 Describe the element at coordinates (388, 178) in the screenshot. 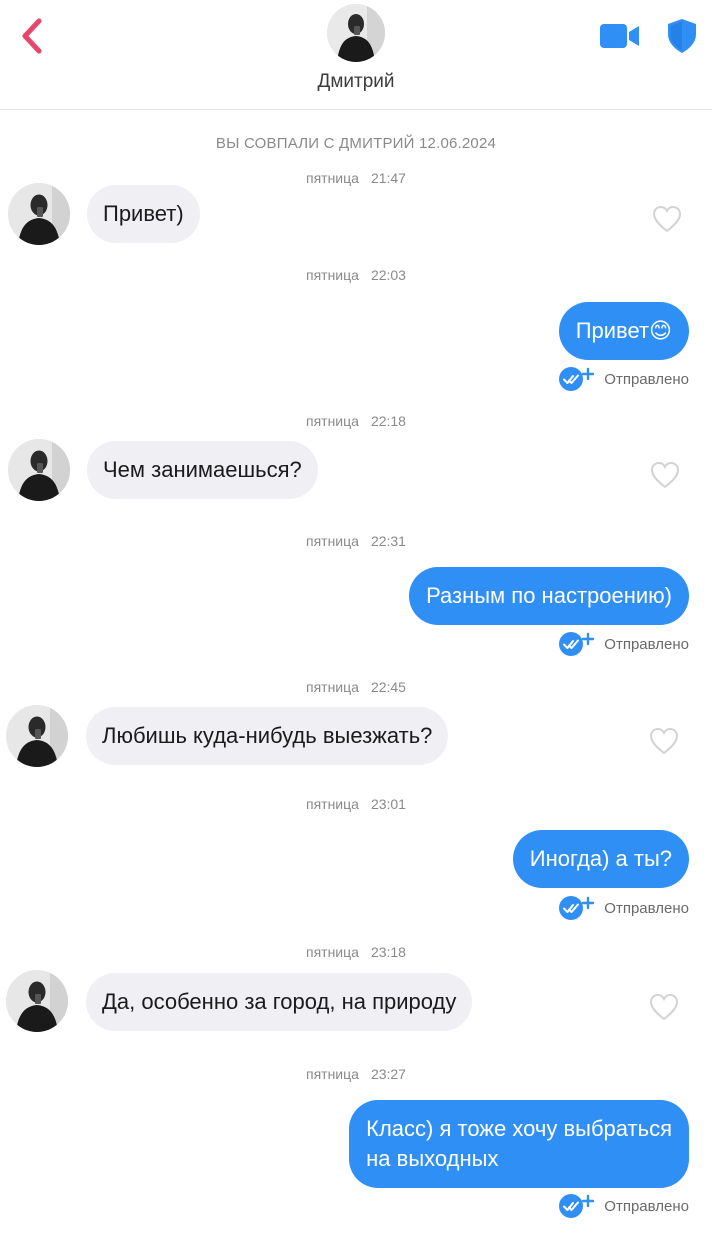

I see `timestamp-time: 21:47` at that location.